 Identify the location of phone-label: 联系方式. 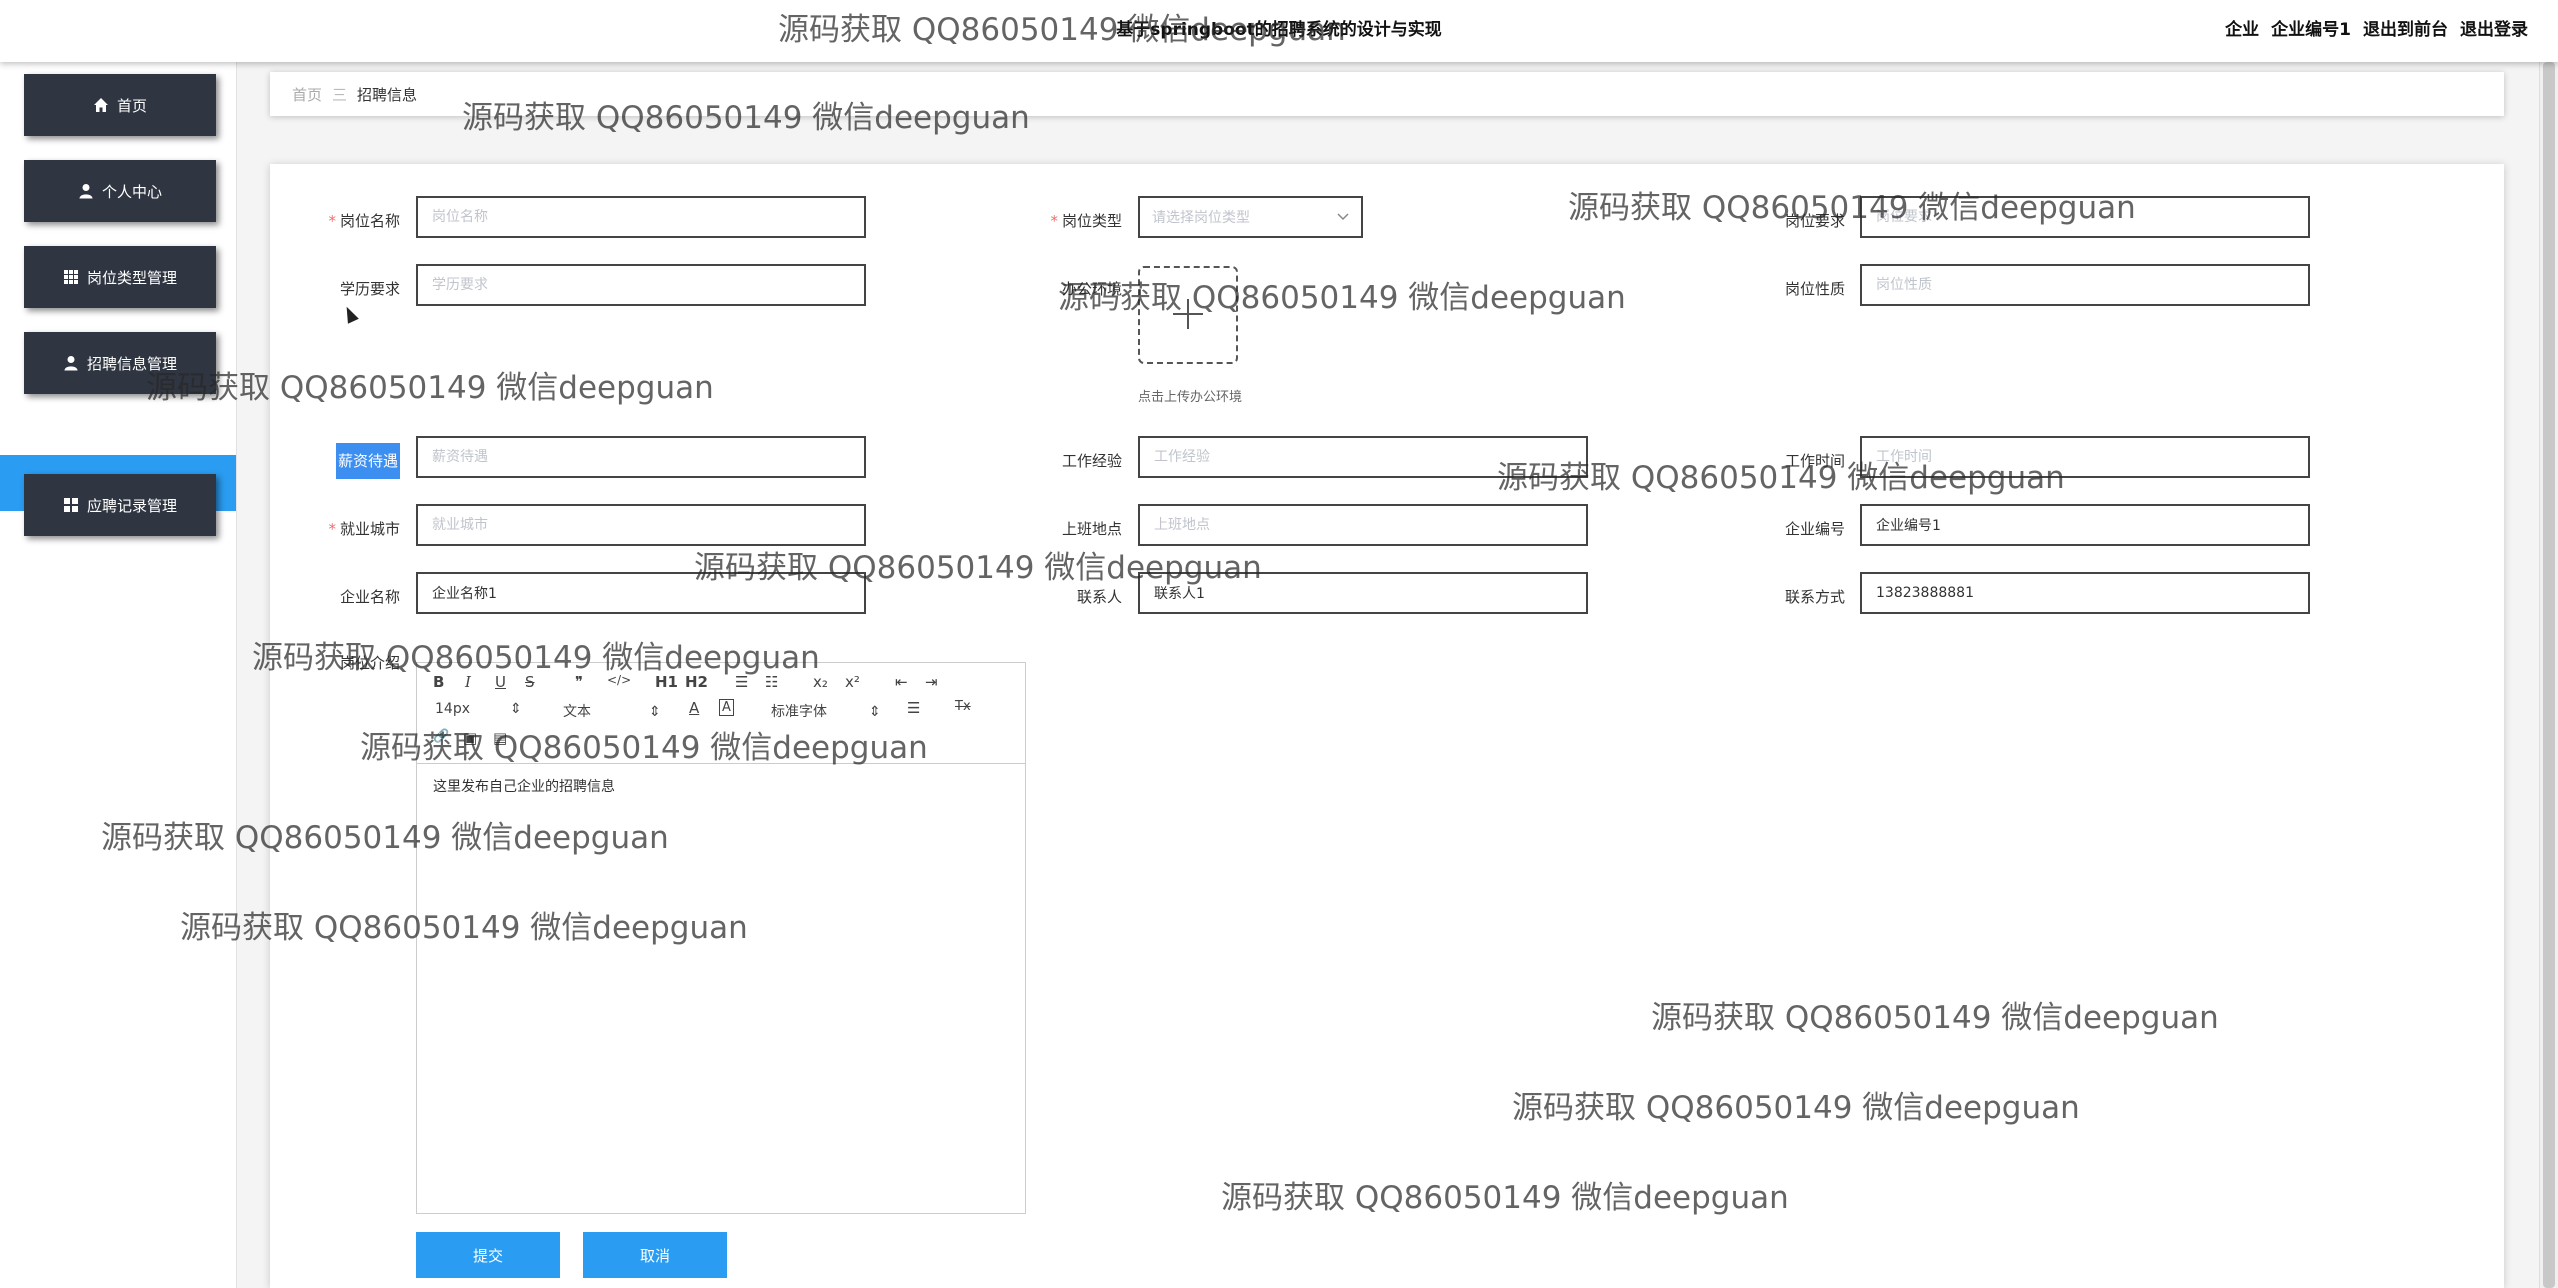
(1814, 597).